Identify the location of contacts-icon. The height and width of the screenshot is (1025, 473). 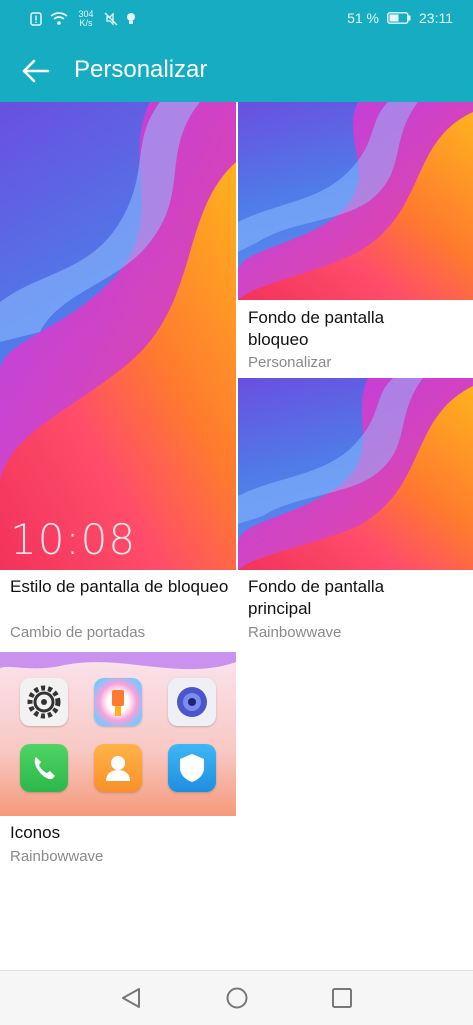
(118, 768).